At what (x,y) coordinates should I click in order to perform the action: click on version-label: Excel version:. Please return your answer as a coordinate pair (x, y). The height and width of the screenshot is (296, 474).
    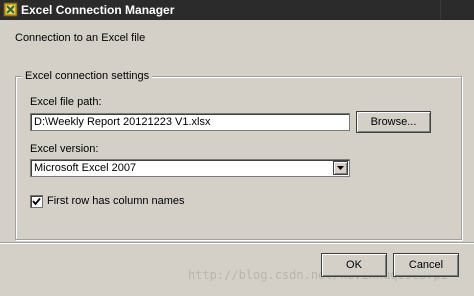
    Looking at the image, I should click on (64, 149).